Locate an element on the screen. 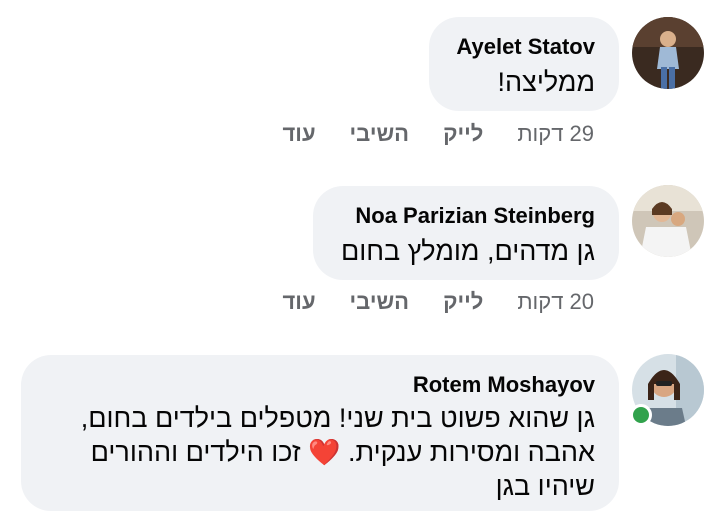 This screenshot has height=520, width=720. comment-bubble: Ayelet Statov ממליצה! is located at coordinates (524, 64).